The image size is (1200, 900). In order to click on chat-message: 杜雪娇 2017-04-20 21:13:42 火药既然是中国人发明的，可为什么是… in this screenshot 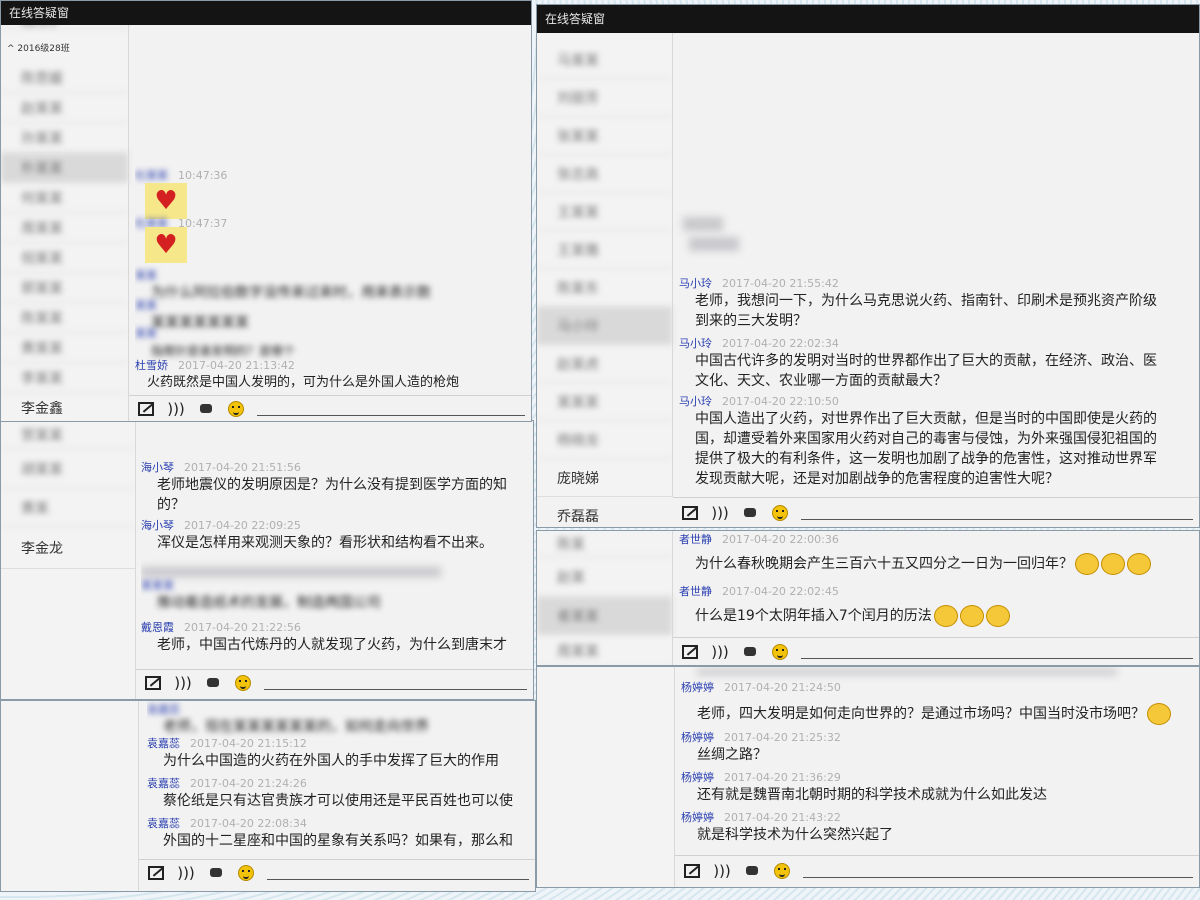, I will do `click(333, 374)`.